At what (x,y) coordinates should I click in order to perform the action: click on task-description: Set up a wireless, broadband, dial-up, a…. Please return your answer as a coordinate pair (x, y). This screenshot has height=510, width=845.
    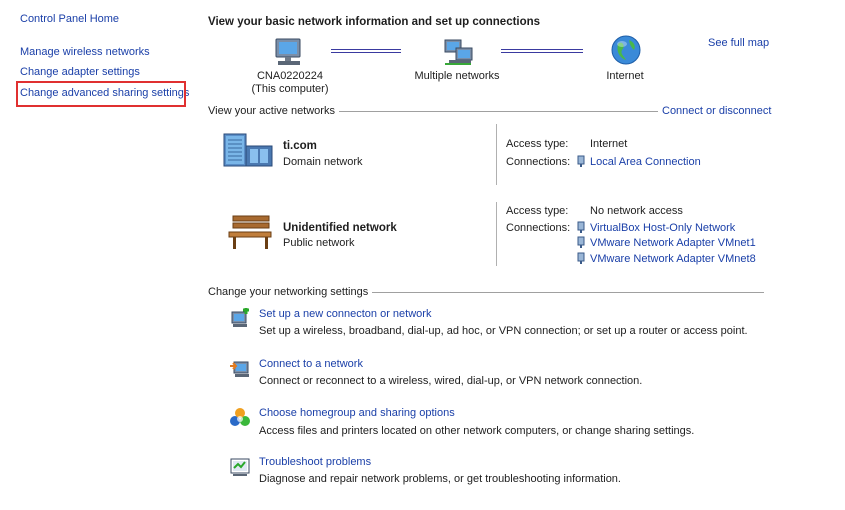
    Looking at the image, I should click on (503, 331).